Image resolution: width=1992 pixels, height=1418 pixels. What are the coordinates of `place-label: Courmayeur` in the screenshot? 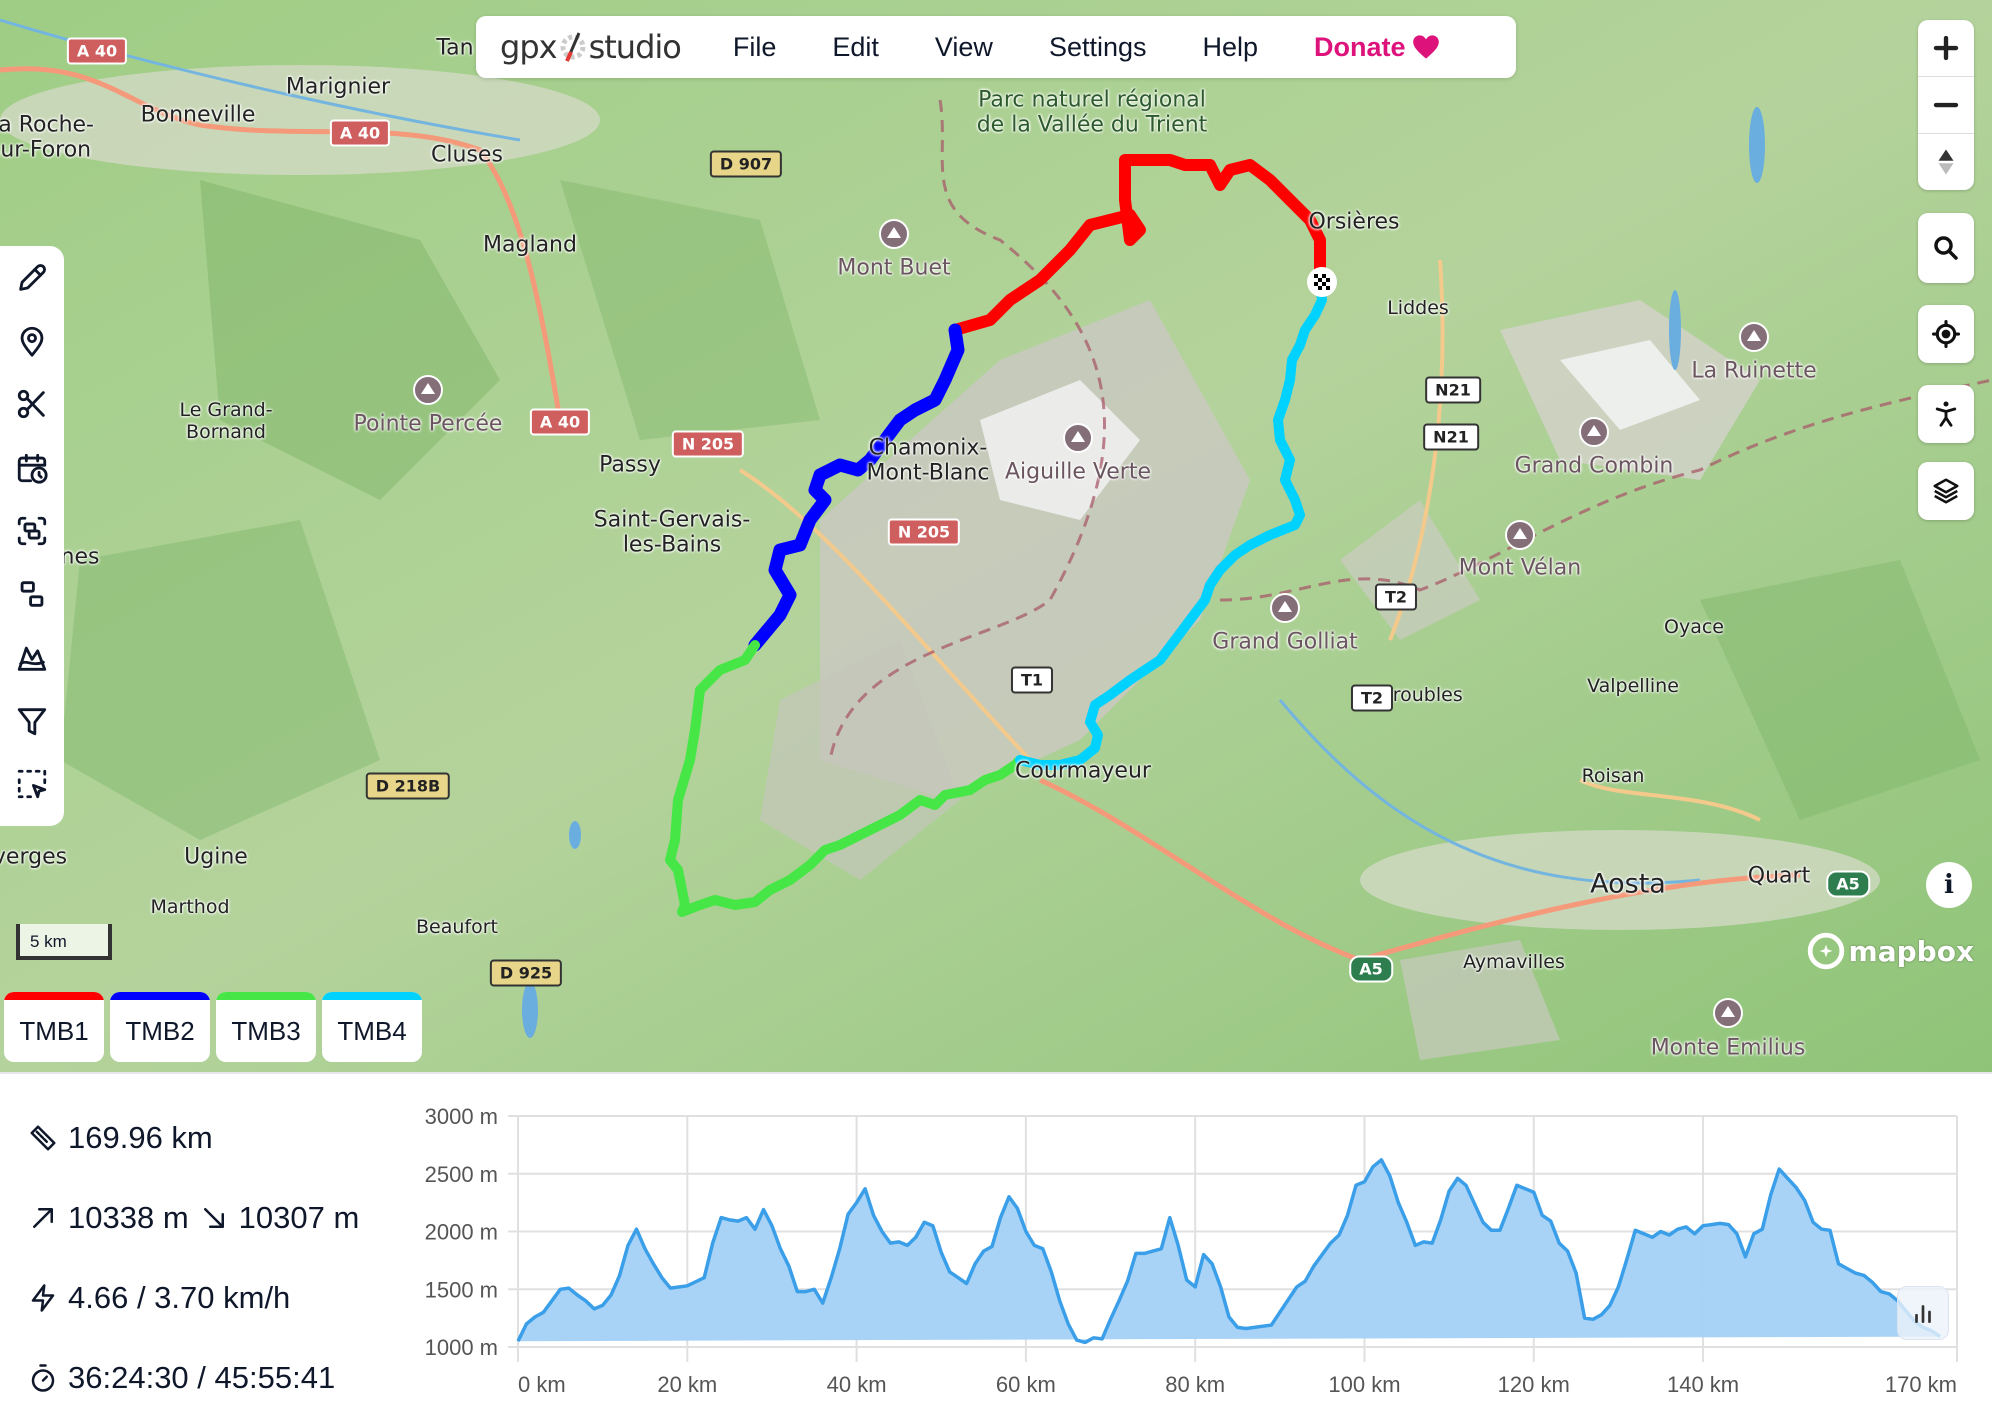 It's located at (1083, 771).